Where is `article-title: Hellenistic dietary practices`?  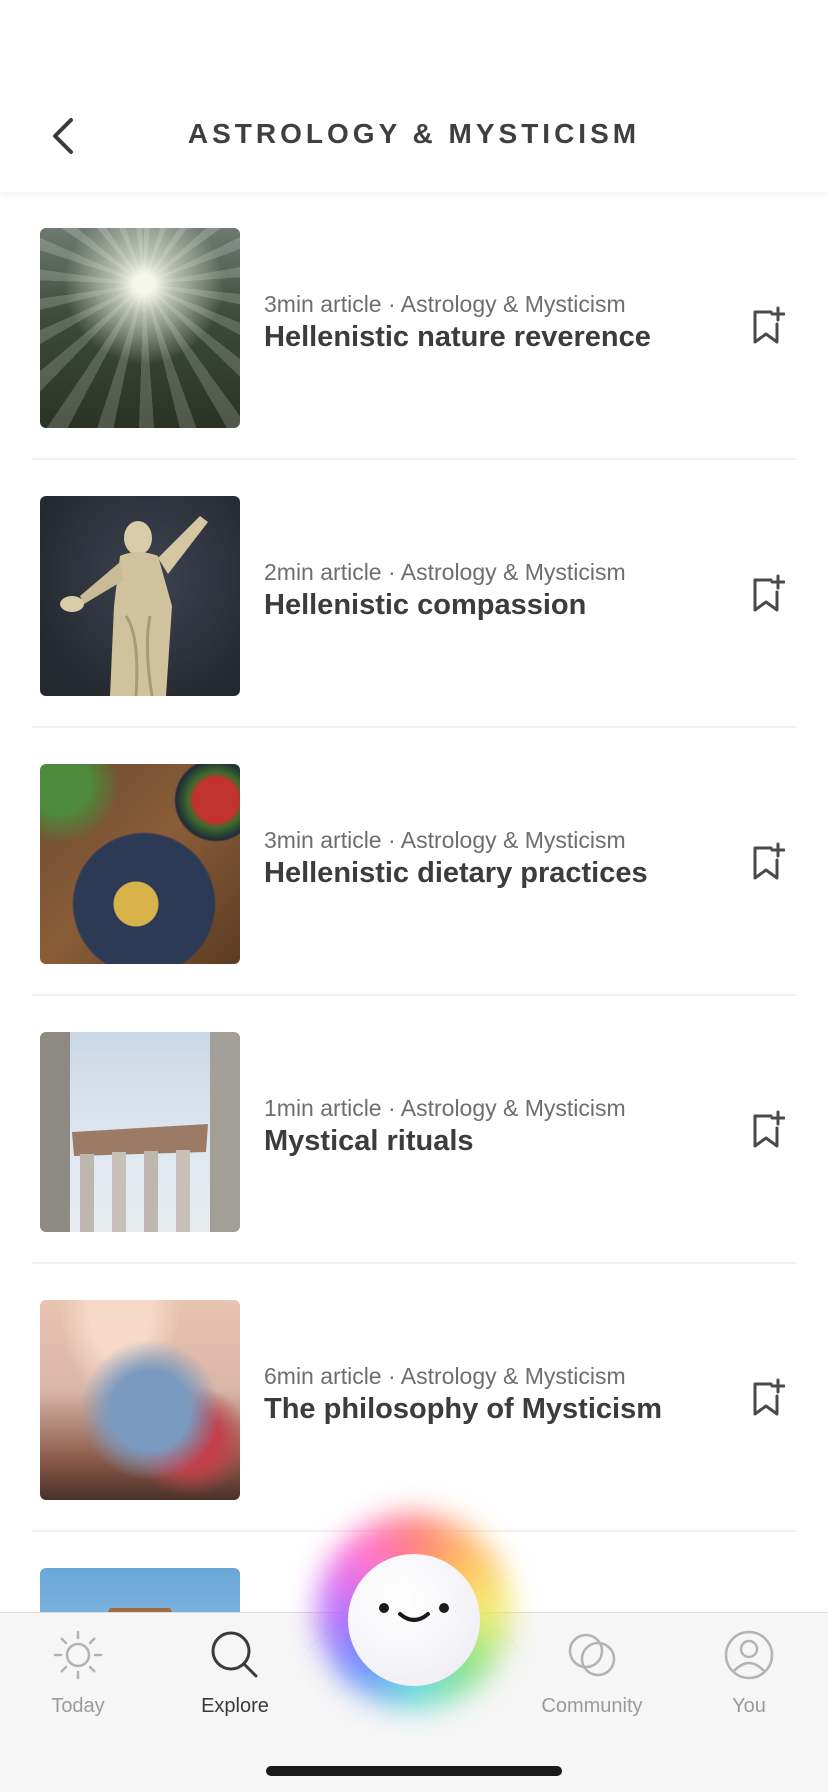
article-title: Hellenistic dietary practices is located at coordinates (456, 873).